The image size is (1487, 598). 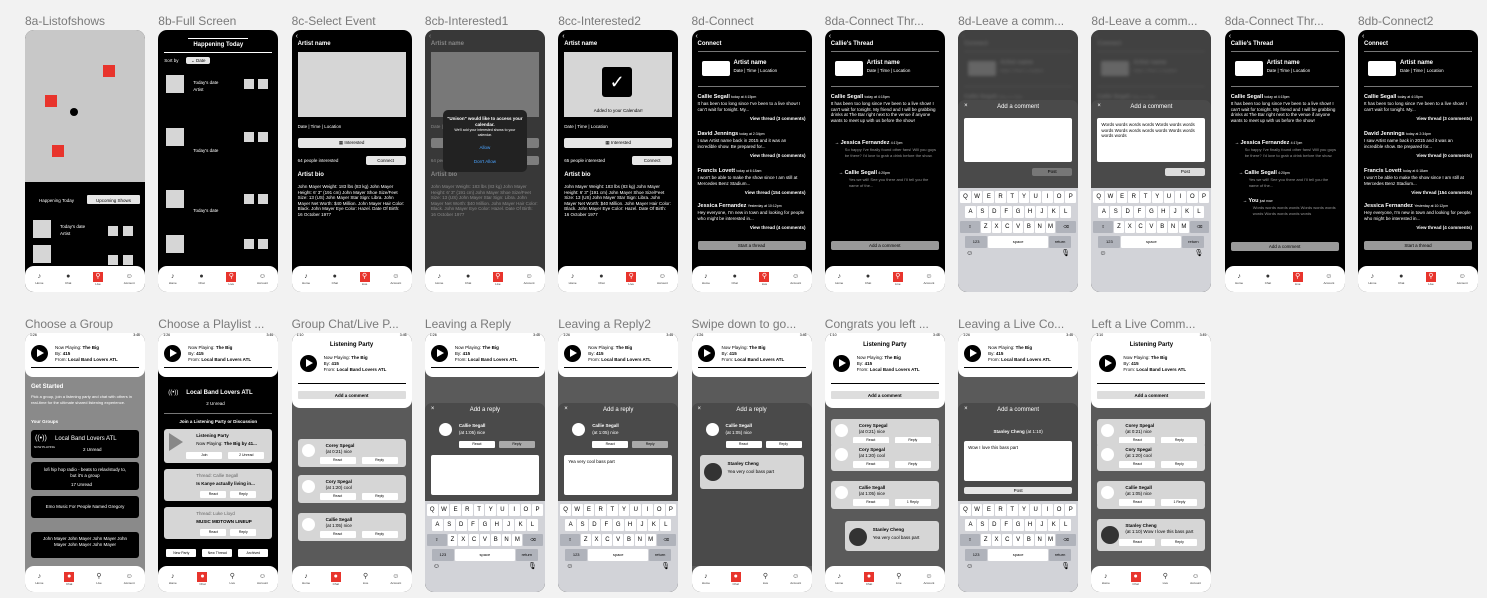 I want to click on key: D, so click(x=594, y=525).